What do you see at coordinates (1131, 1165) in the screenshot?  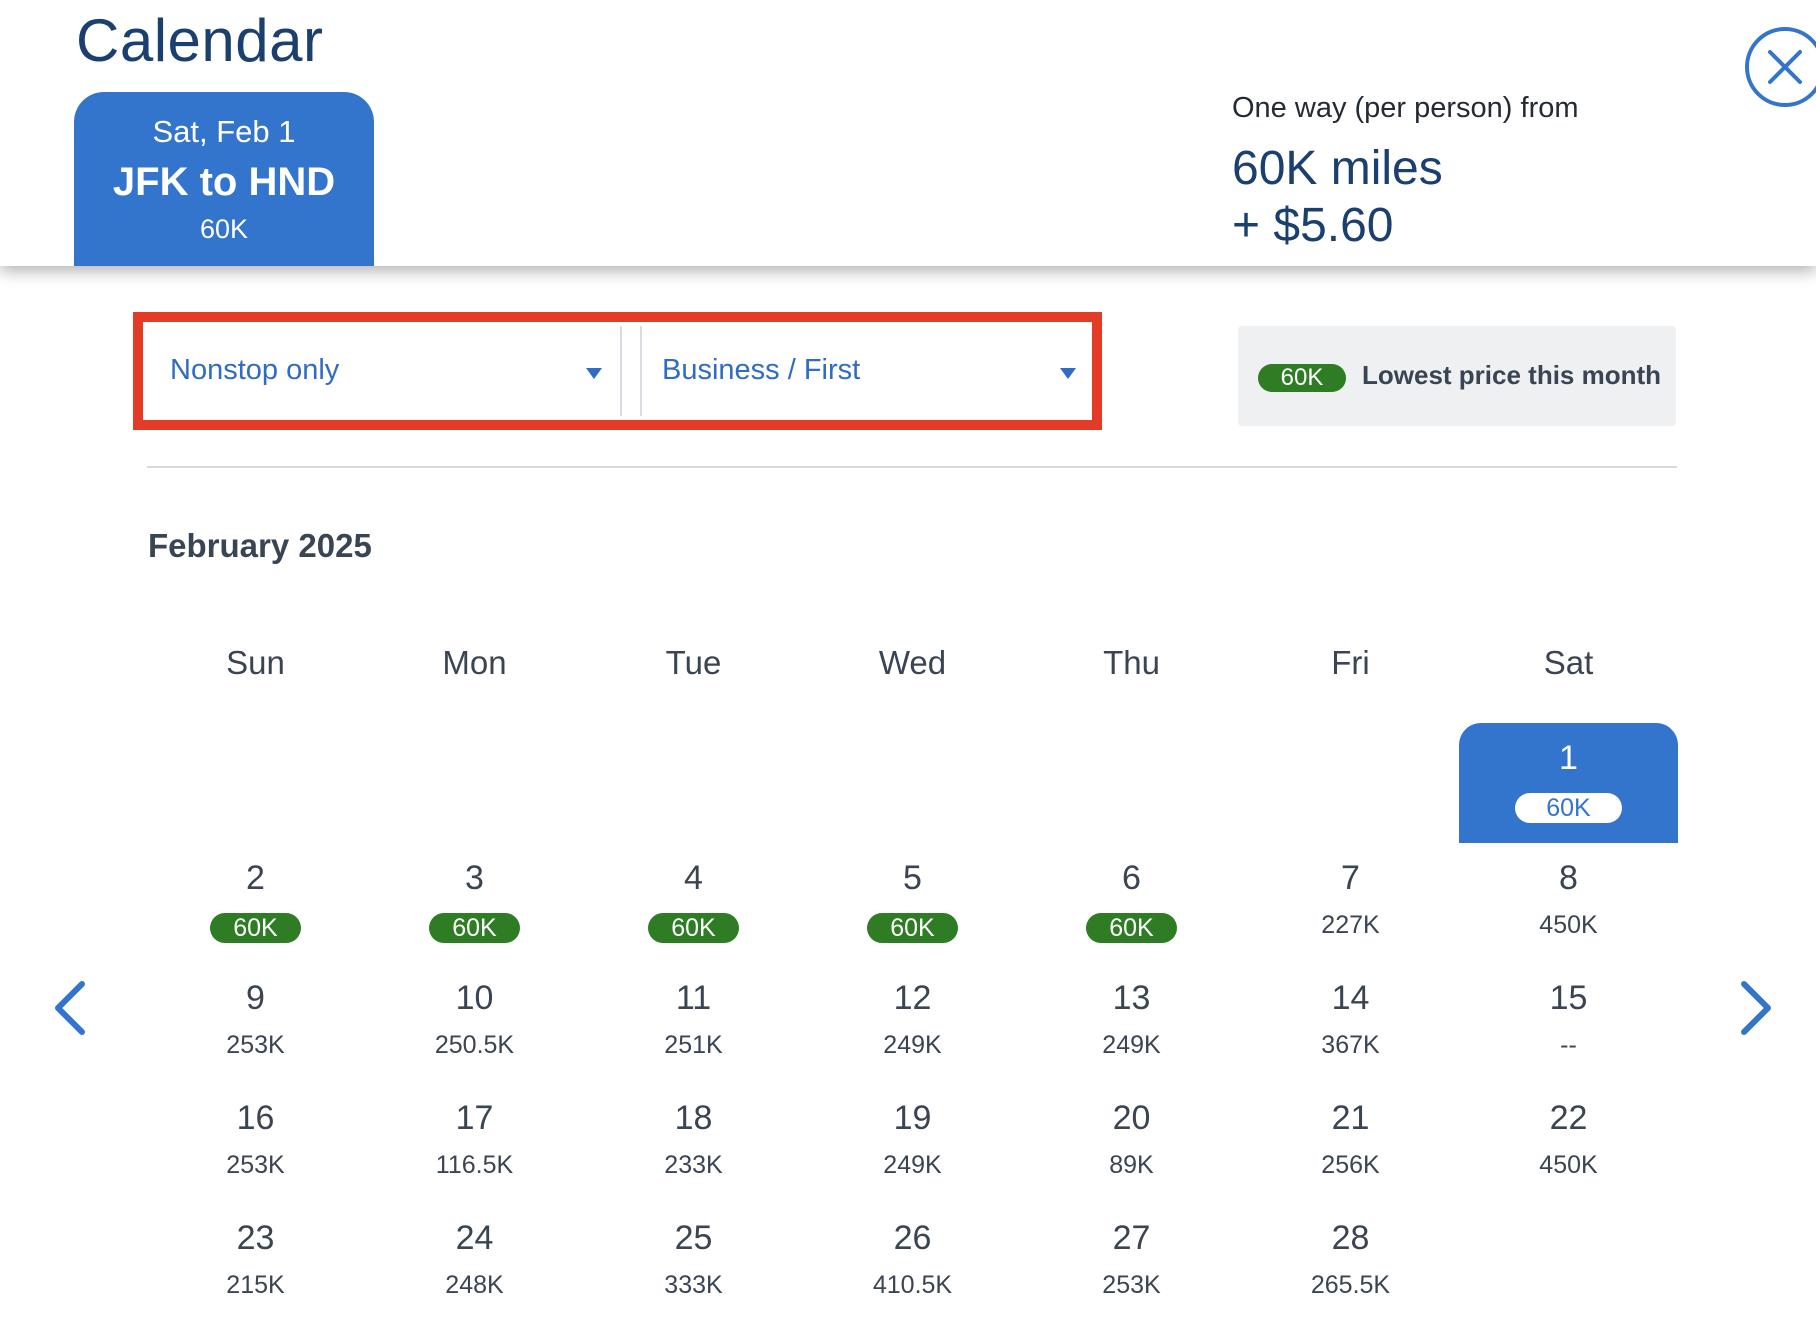 I see `day-price: 89K` at bounding box center [1131, 1165].